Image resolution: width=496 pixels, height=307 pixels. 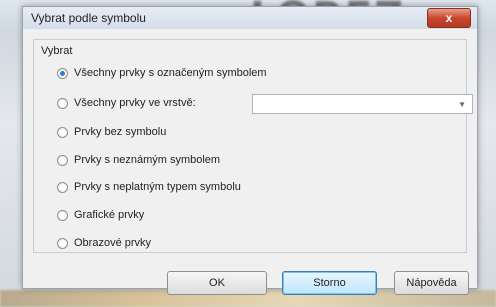 I want to click on radio-option-in-layer: Všechny prvky ve vrstvě:, so click(x=126, y=103).